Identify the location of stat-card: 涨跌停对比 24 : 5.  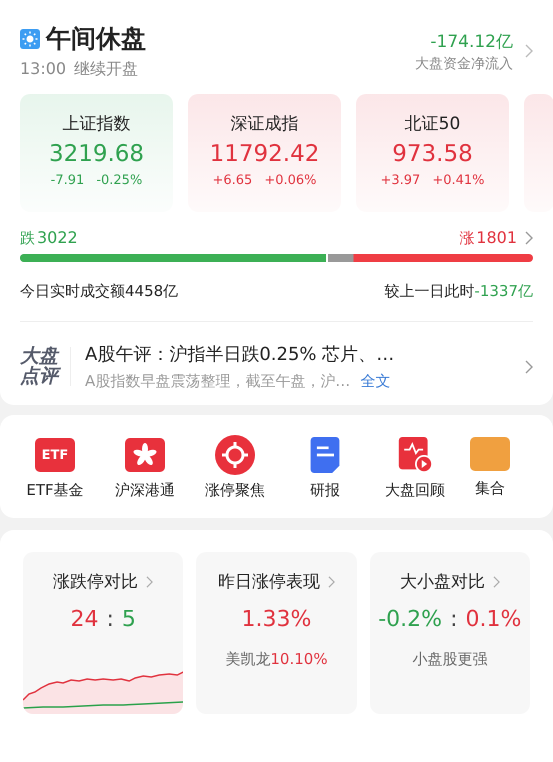
(103, 633).